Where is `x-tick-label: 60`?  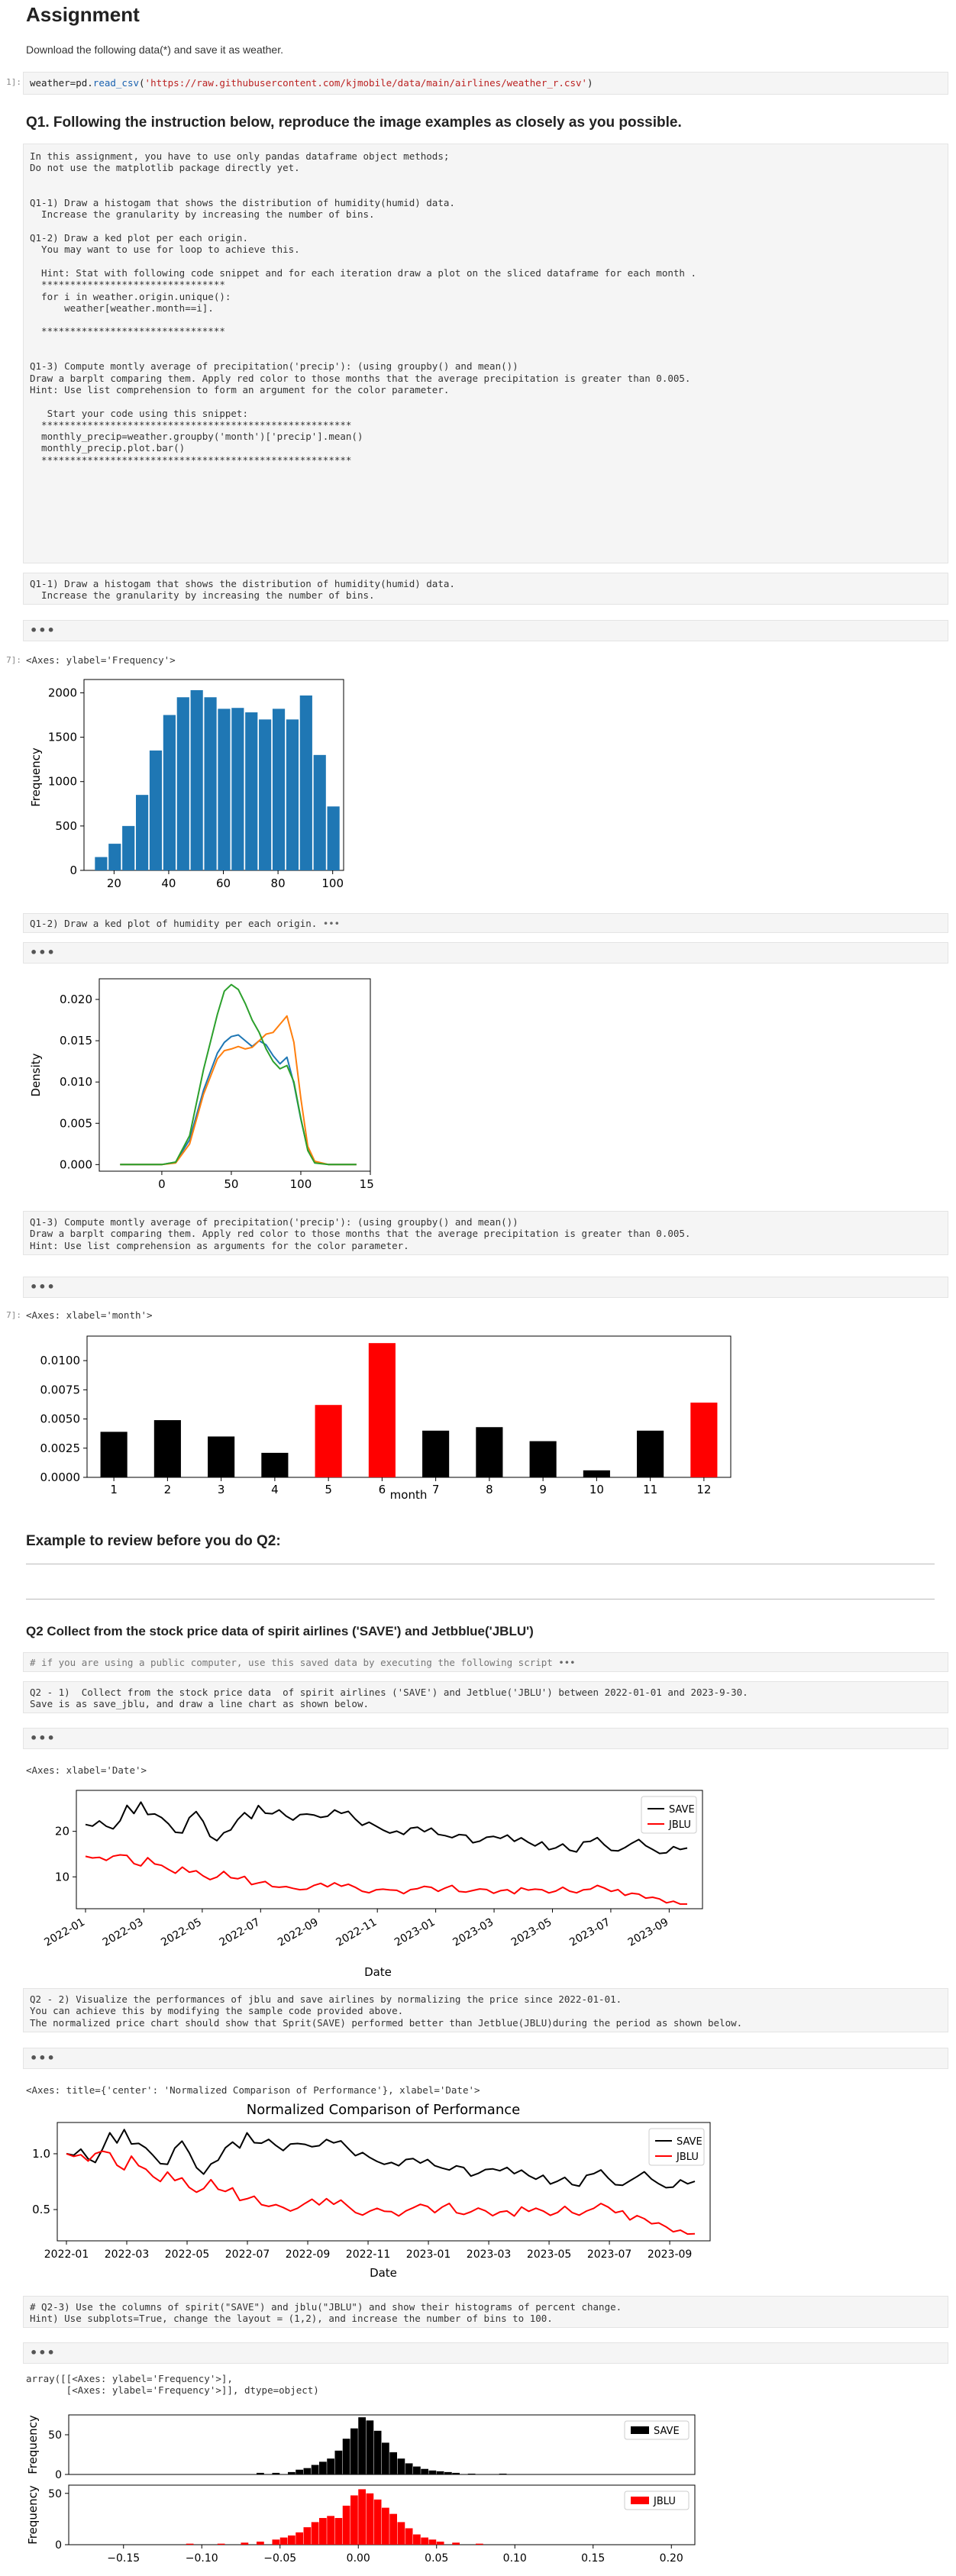
x-tick-label: 60 is located at coordinates (223, 883).